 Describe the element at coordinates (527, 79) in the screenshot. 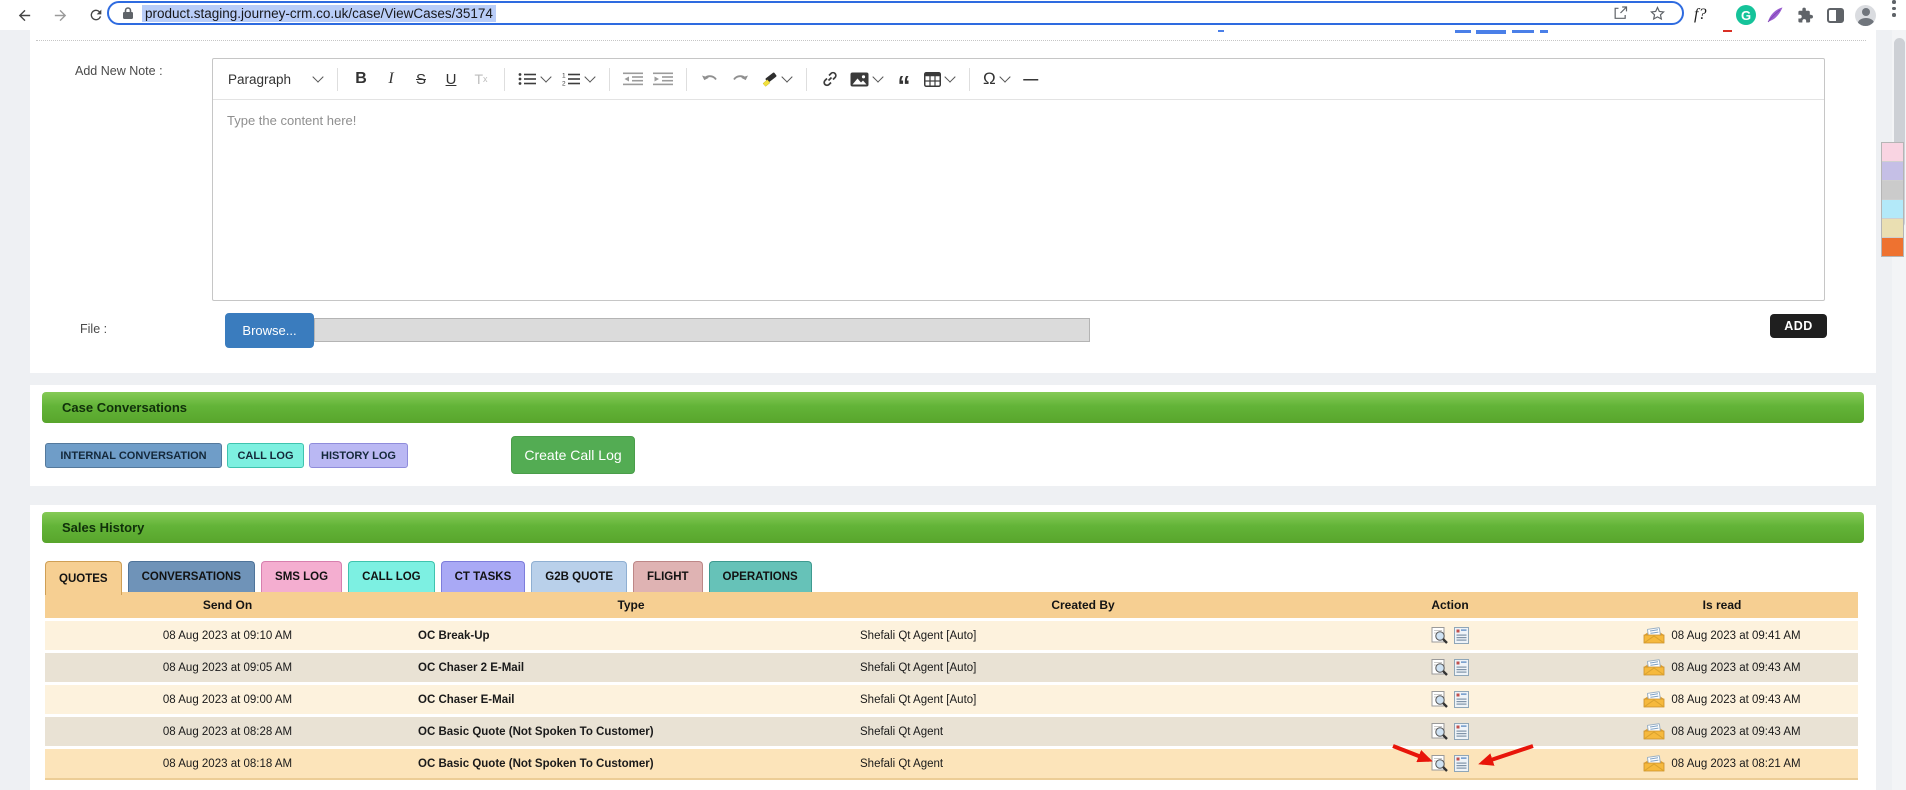

I see `bulleted-list-icon` at that location.